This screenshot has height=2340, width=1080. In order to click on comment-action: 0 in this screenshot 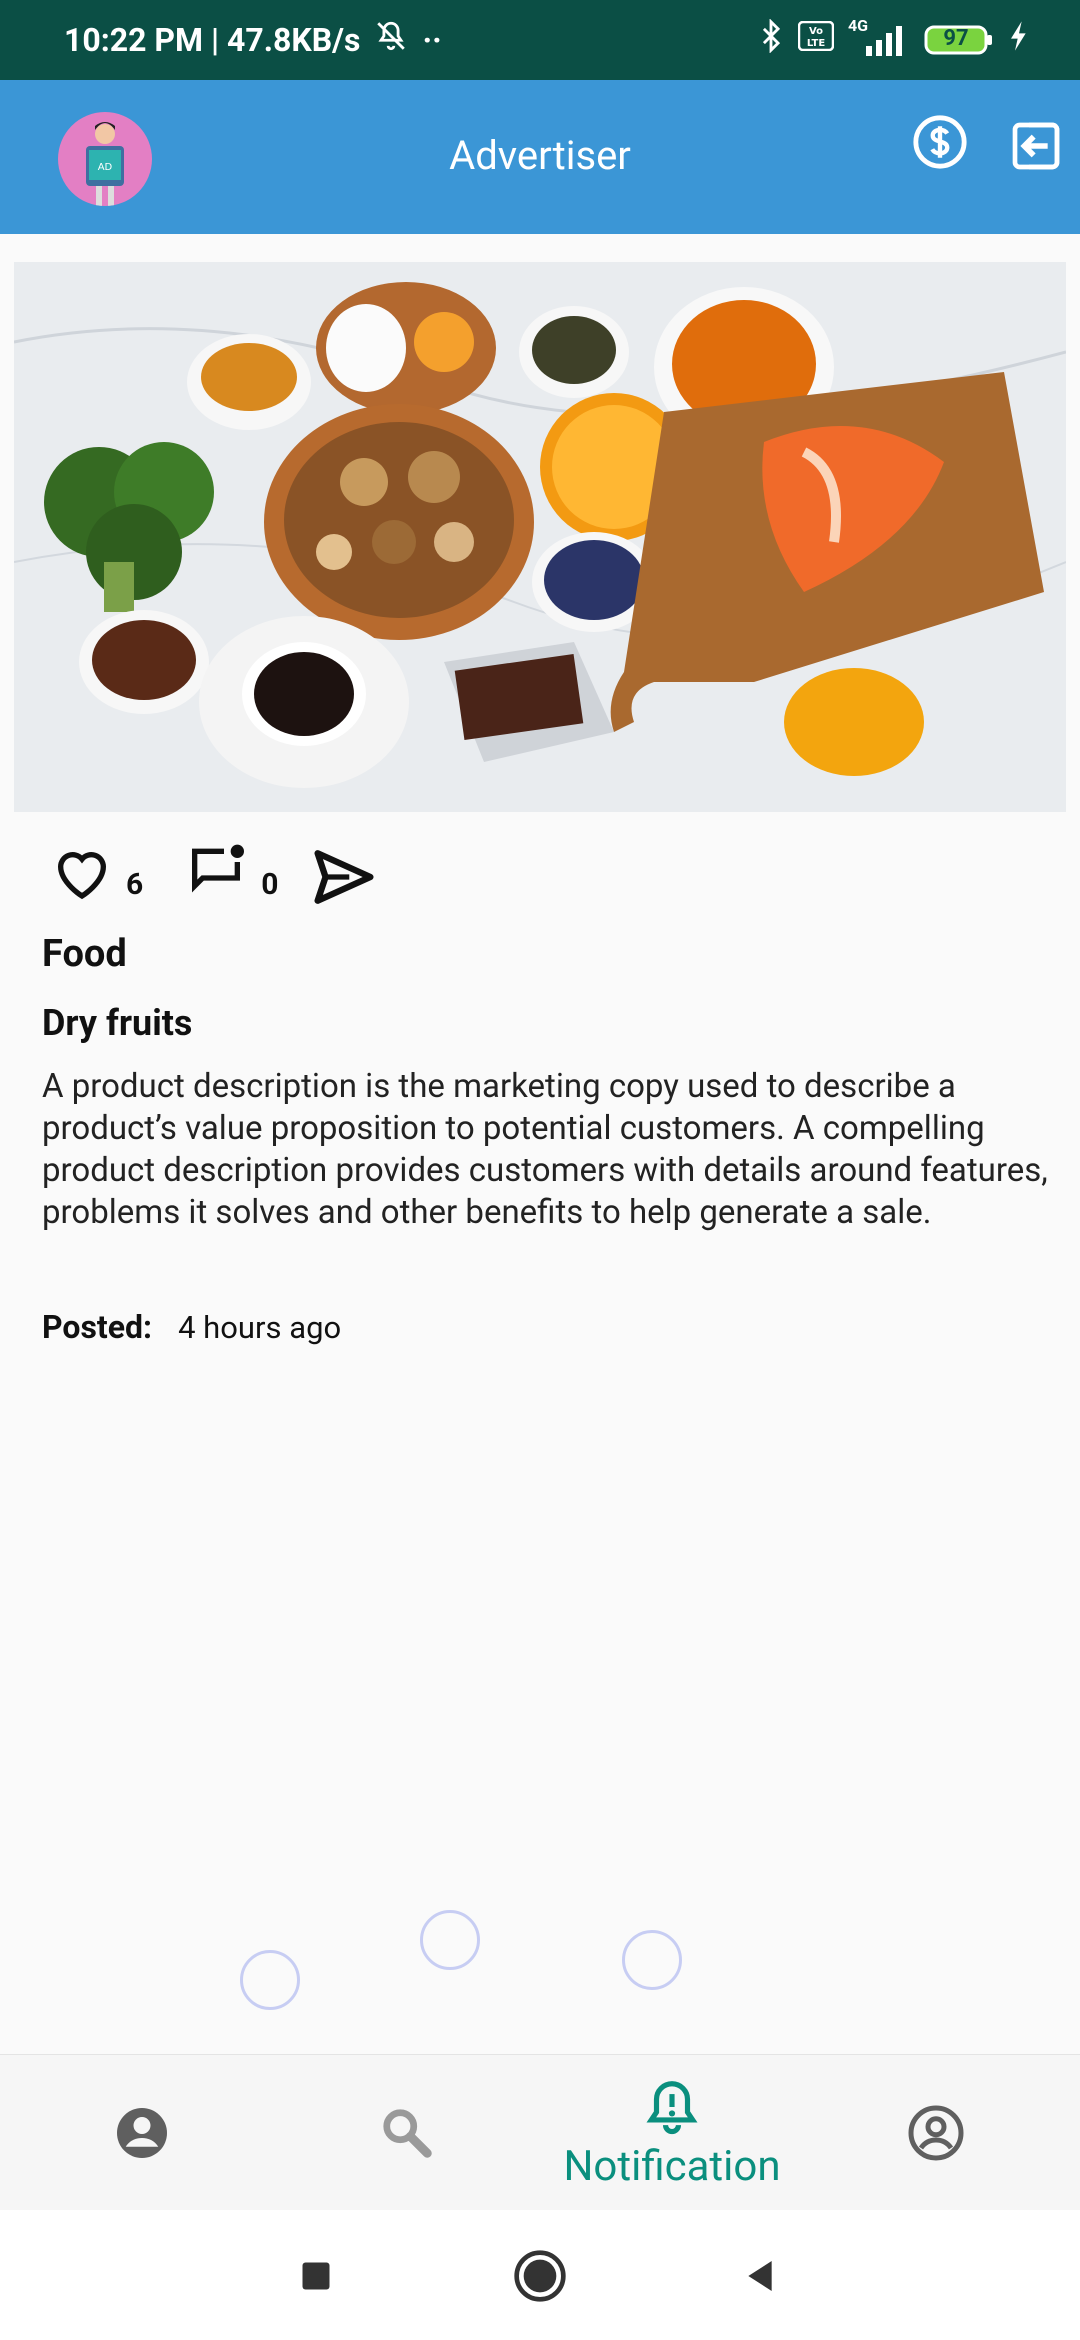, I will do `click(230, 872)`.